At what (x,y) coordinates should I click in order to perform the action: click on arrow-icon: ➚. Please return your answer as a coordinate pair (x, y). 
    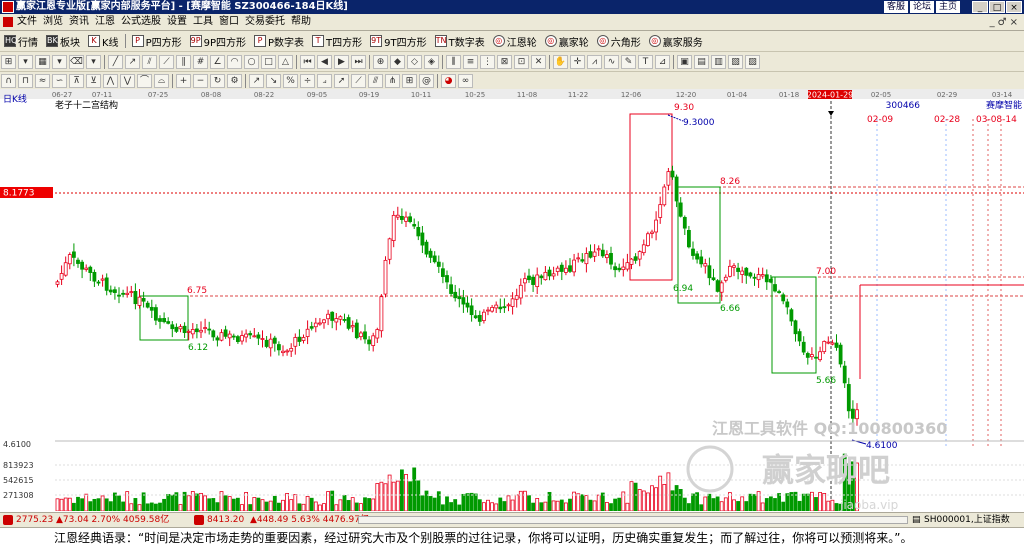
    Looking at the image, I should click on (341, 80).